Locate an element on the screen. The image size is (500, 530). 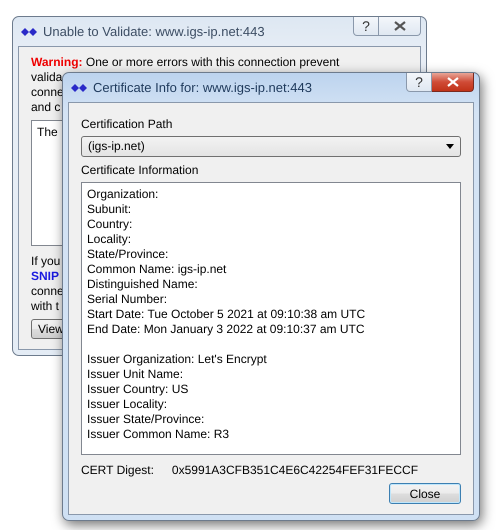
info-text: Common Name: igs-ip.net is located at coordinates (156, 269).